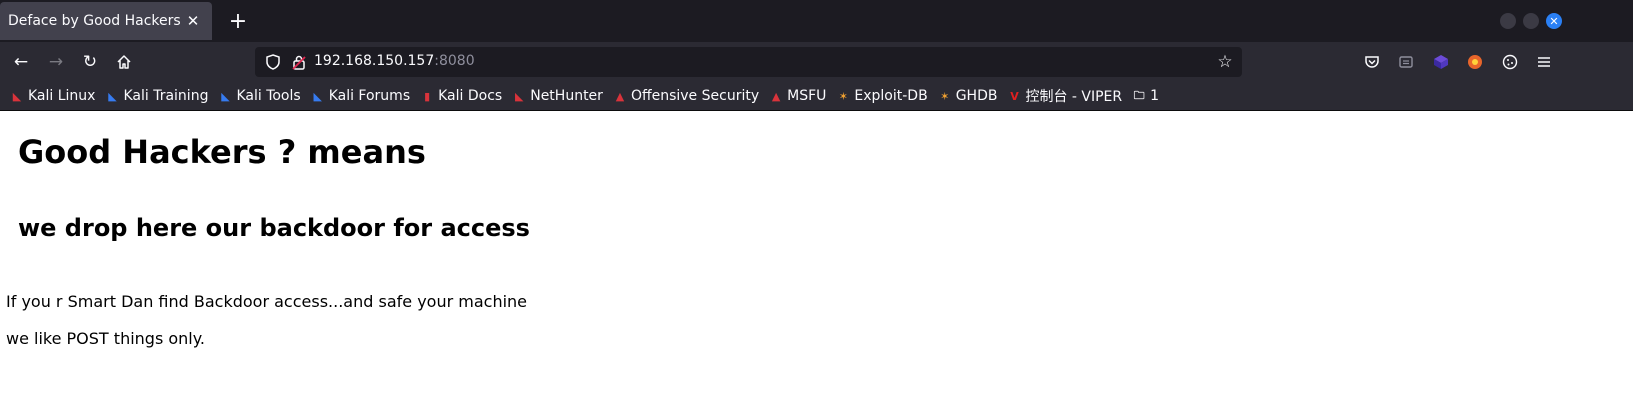 Image resolution: width=1633 pixels, height=398 pixels. Describe the element at coordinates (807, 96) in the screenshot. I see `bookmark-label: MSFU` at that location.